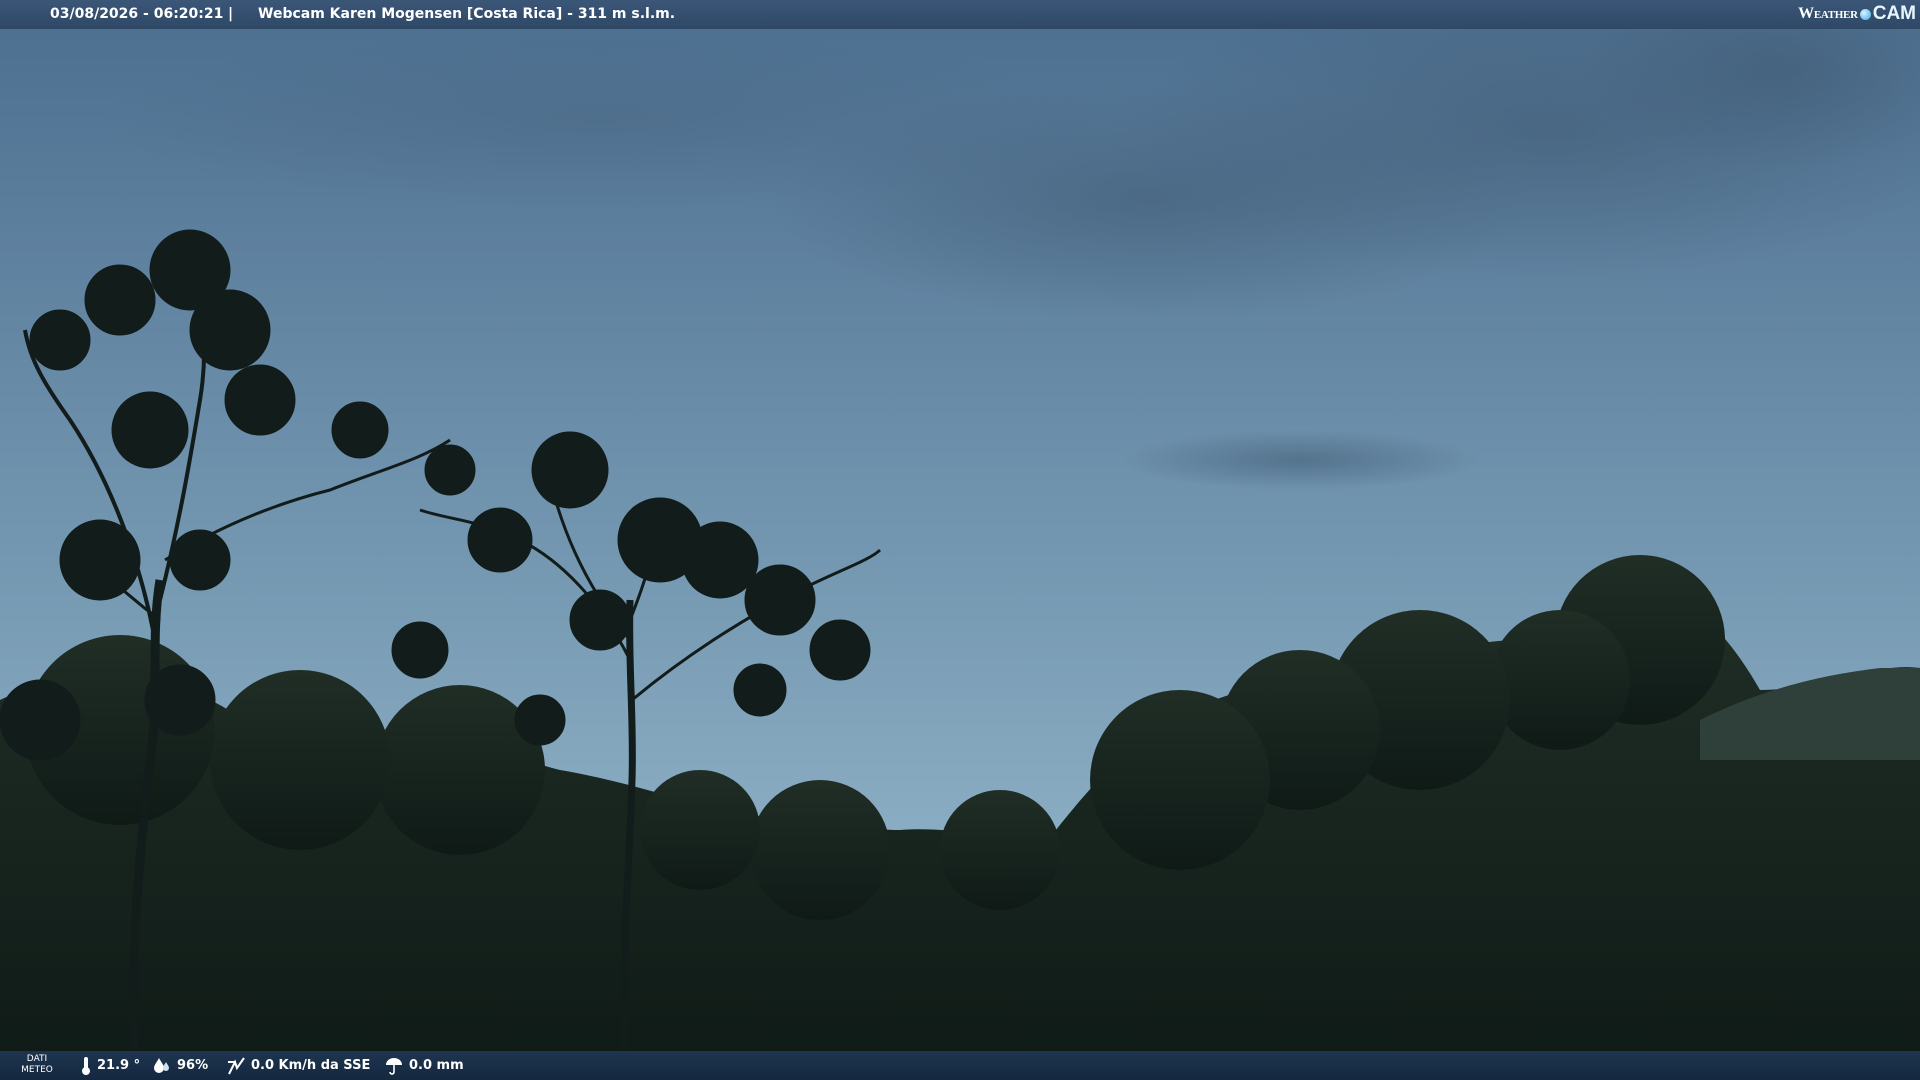  Describe the element at coordinates (161, 1065) in the screenshot. I see `humidity-icon` at that location.